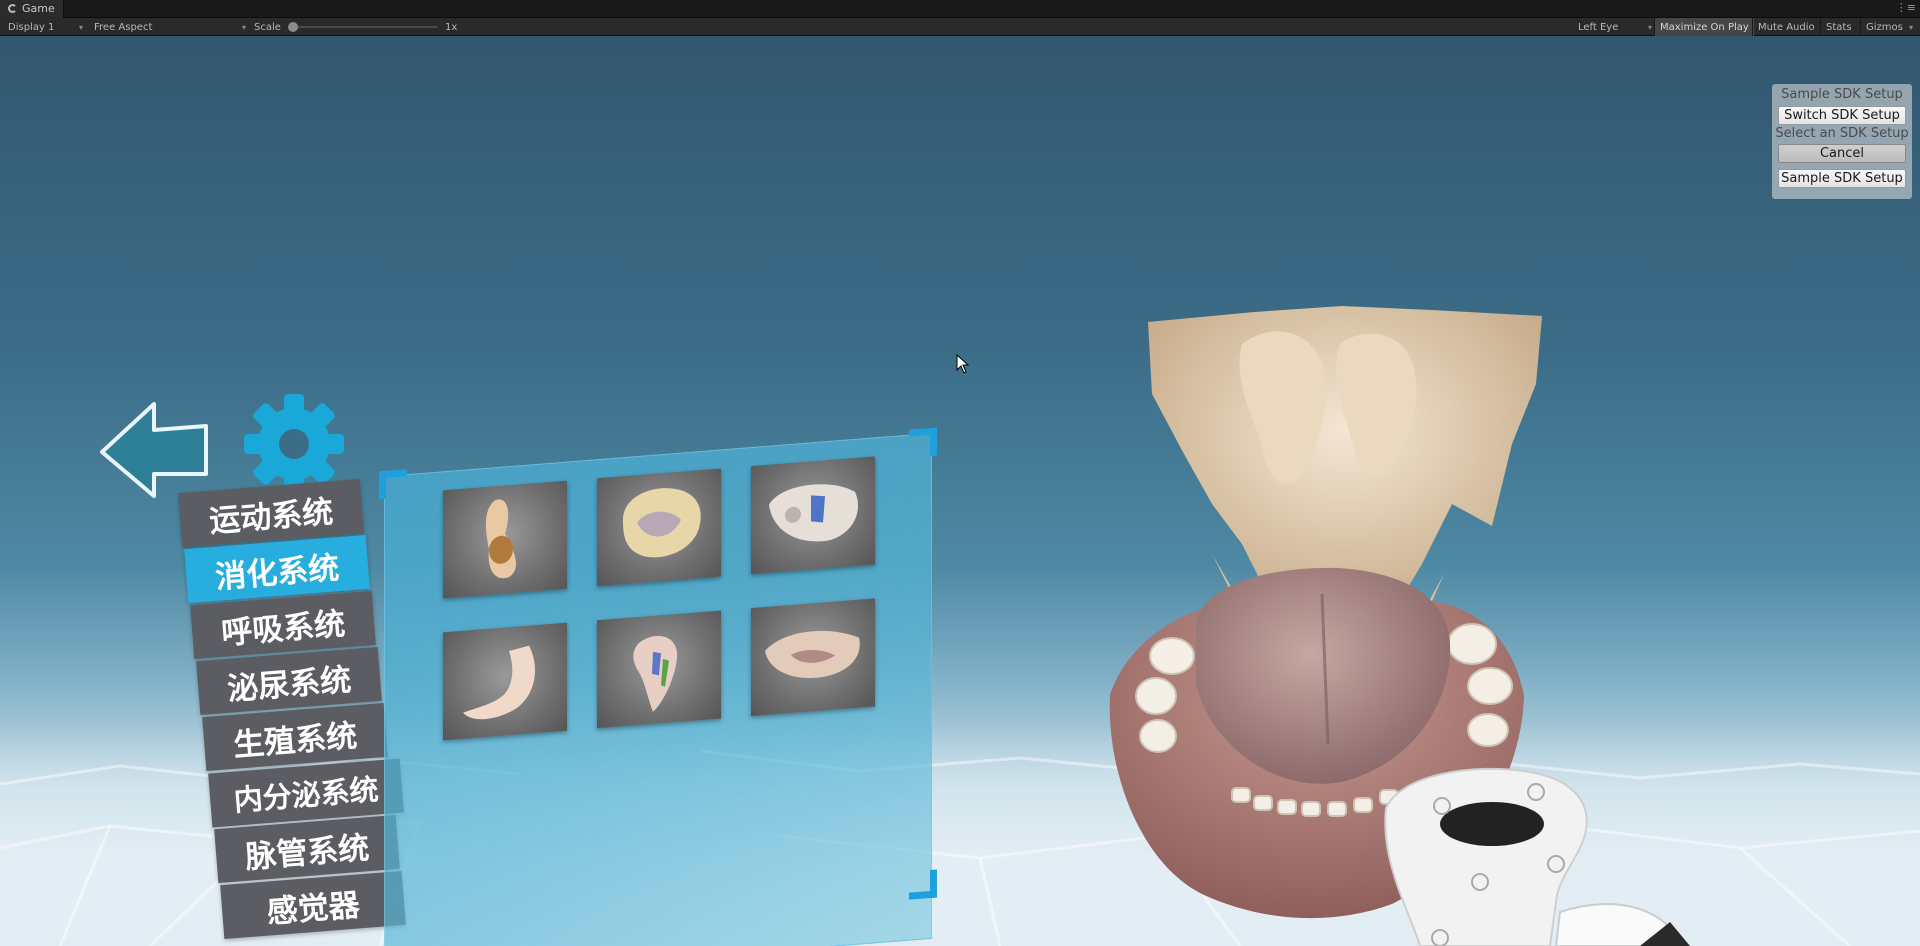  What do you see at coordinates (313, 908) in the screenshot?
I see `category-label: 感觉器` at bounding box center [313, 908].